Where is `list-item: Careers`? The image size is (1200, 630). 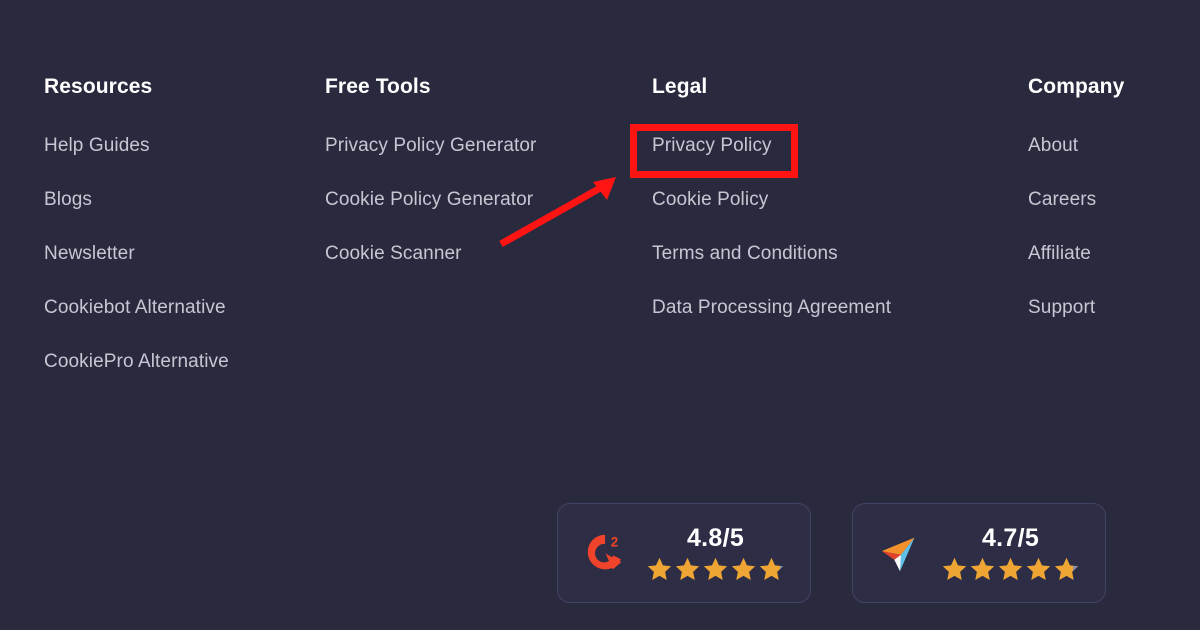 list-item: Careers is located at coordinates (1110, 200).